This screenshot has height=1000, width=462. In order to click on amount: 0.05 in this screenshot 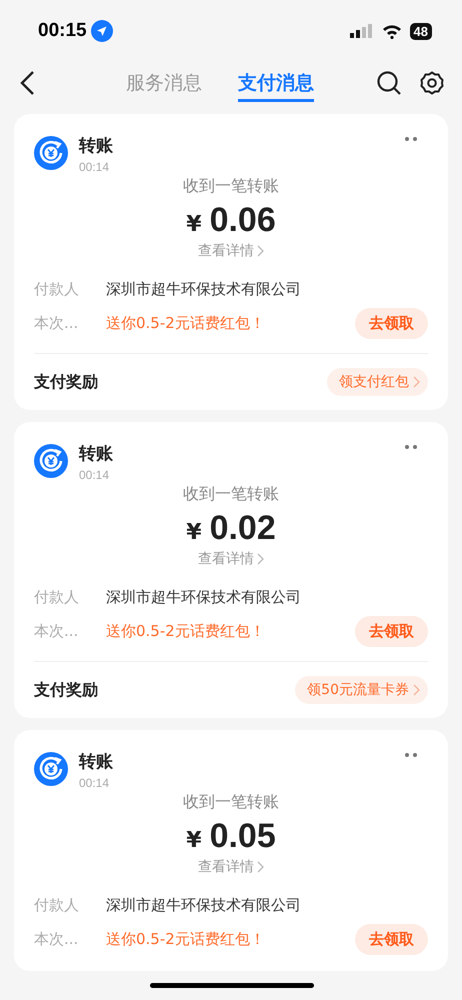, I will do `click(243, 836)`.